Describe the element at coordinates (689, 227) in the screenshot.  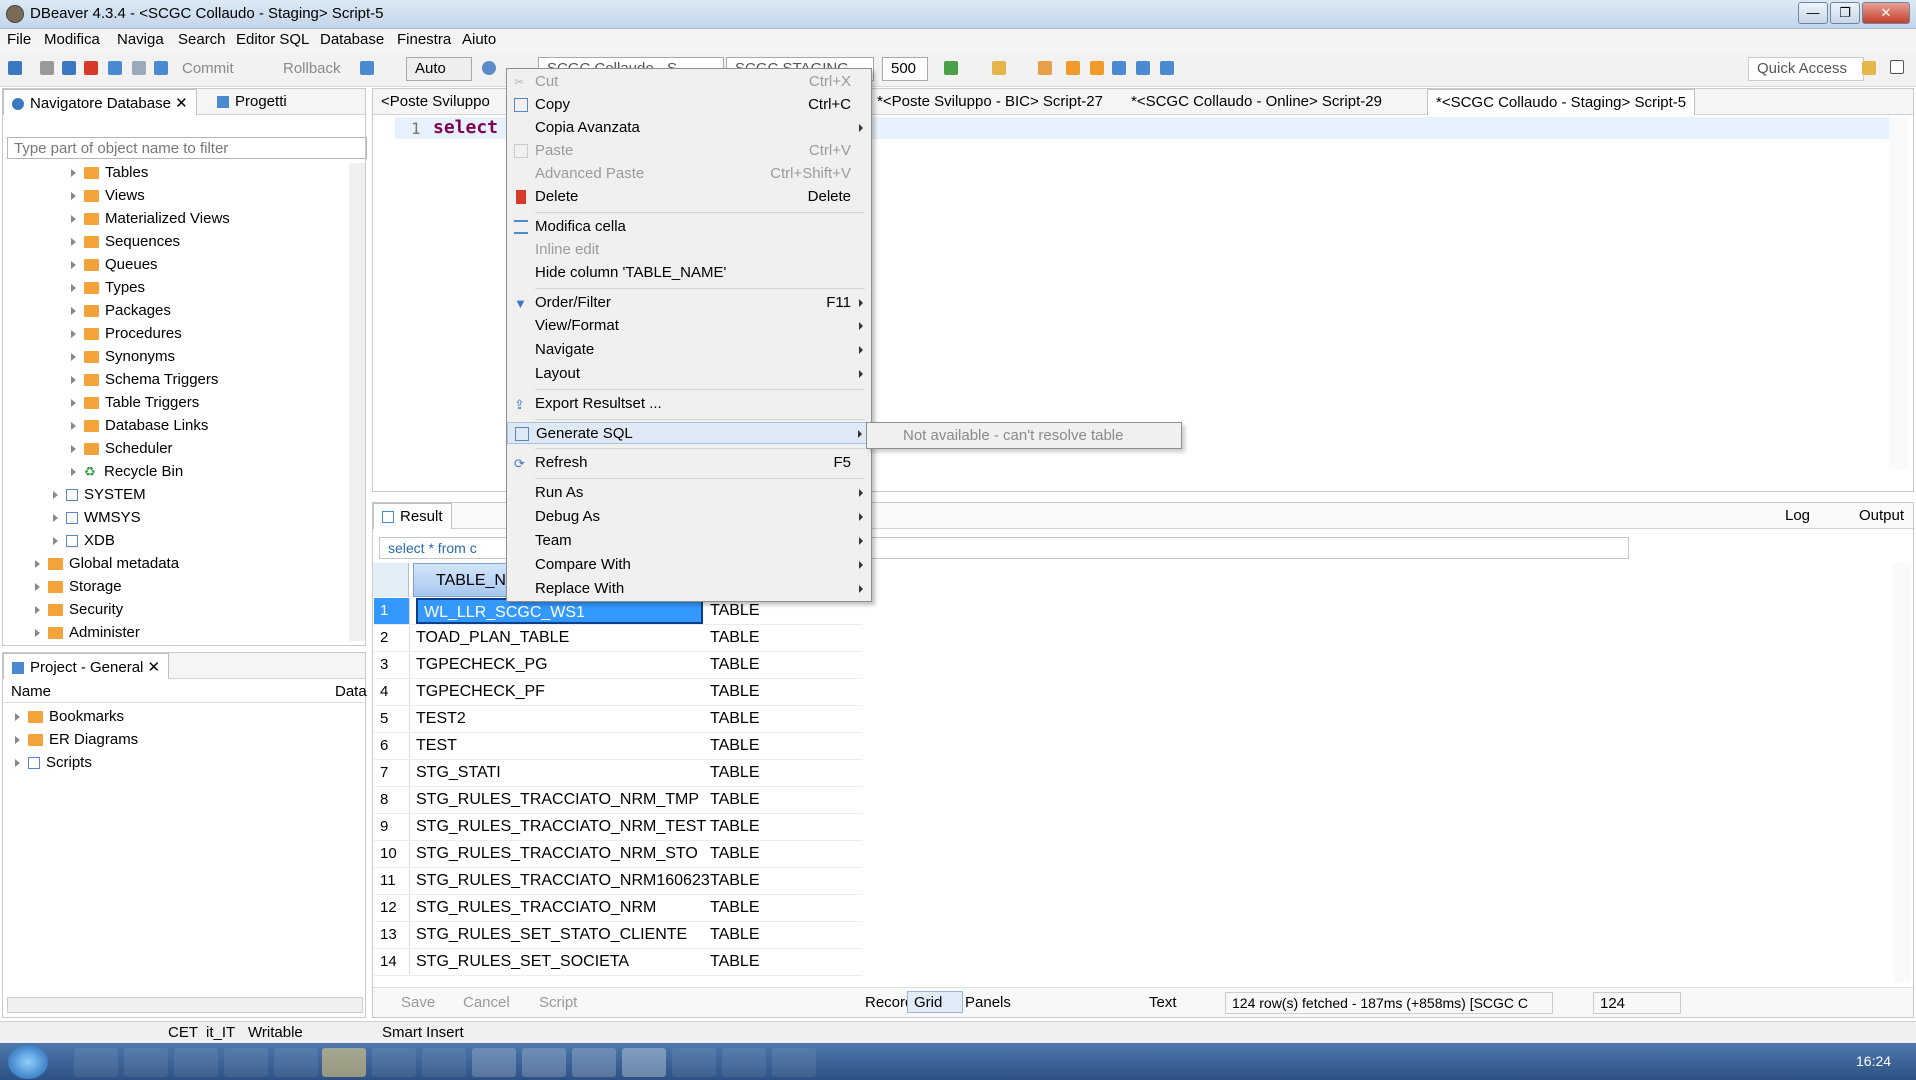
I see `menu-item-modifica-cella: Modifica cella` at that location.